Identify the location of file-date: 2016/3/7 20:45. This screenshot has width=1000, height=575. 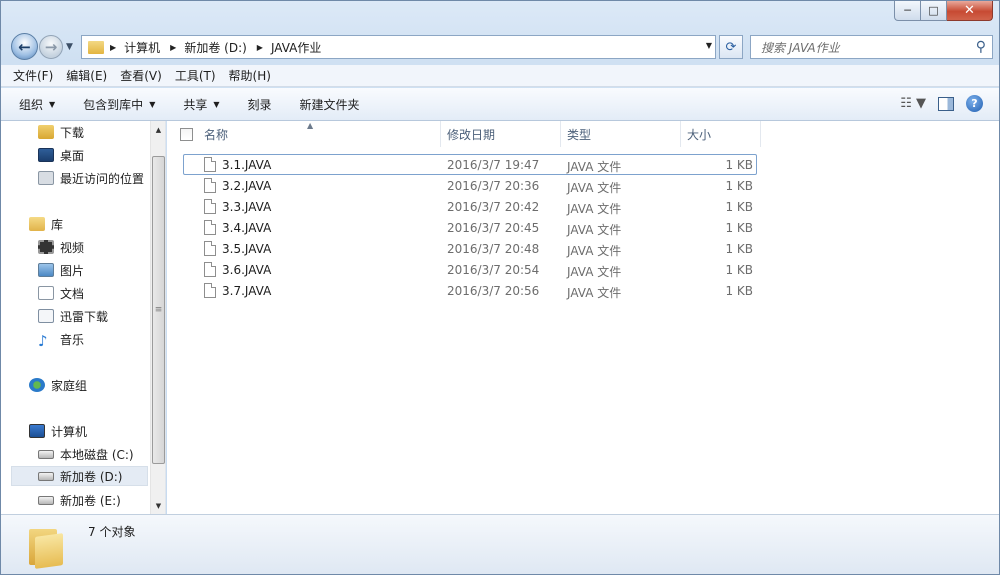
(493, 228).